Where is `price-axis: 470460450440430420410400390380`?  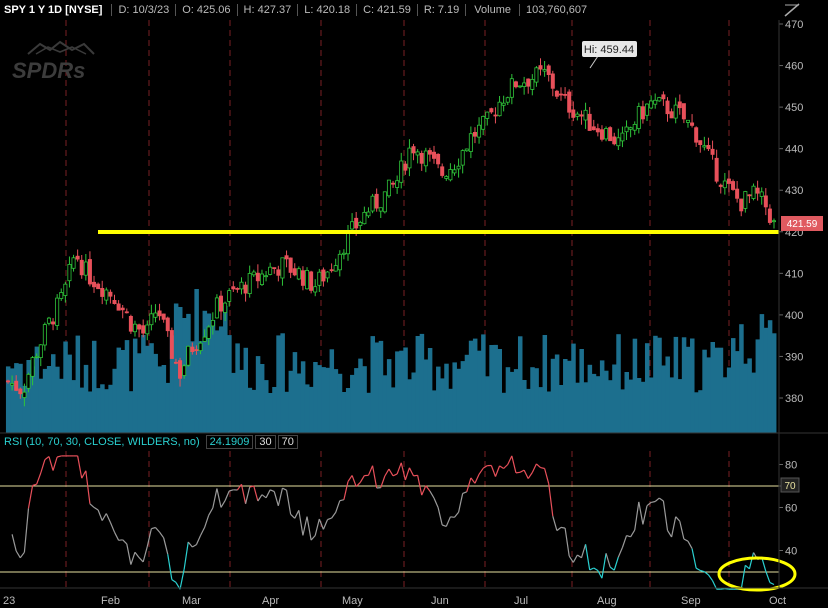 price-axis: 470460450440430420410400390380 is located at coordinates (791, 212).